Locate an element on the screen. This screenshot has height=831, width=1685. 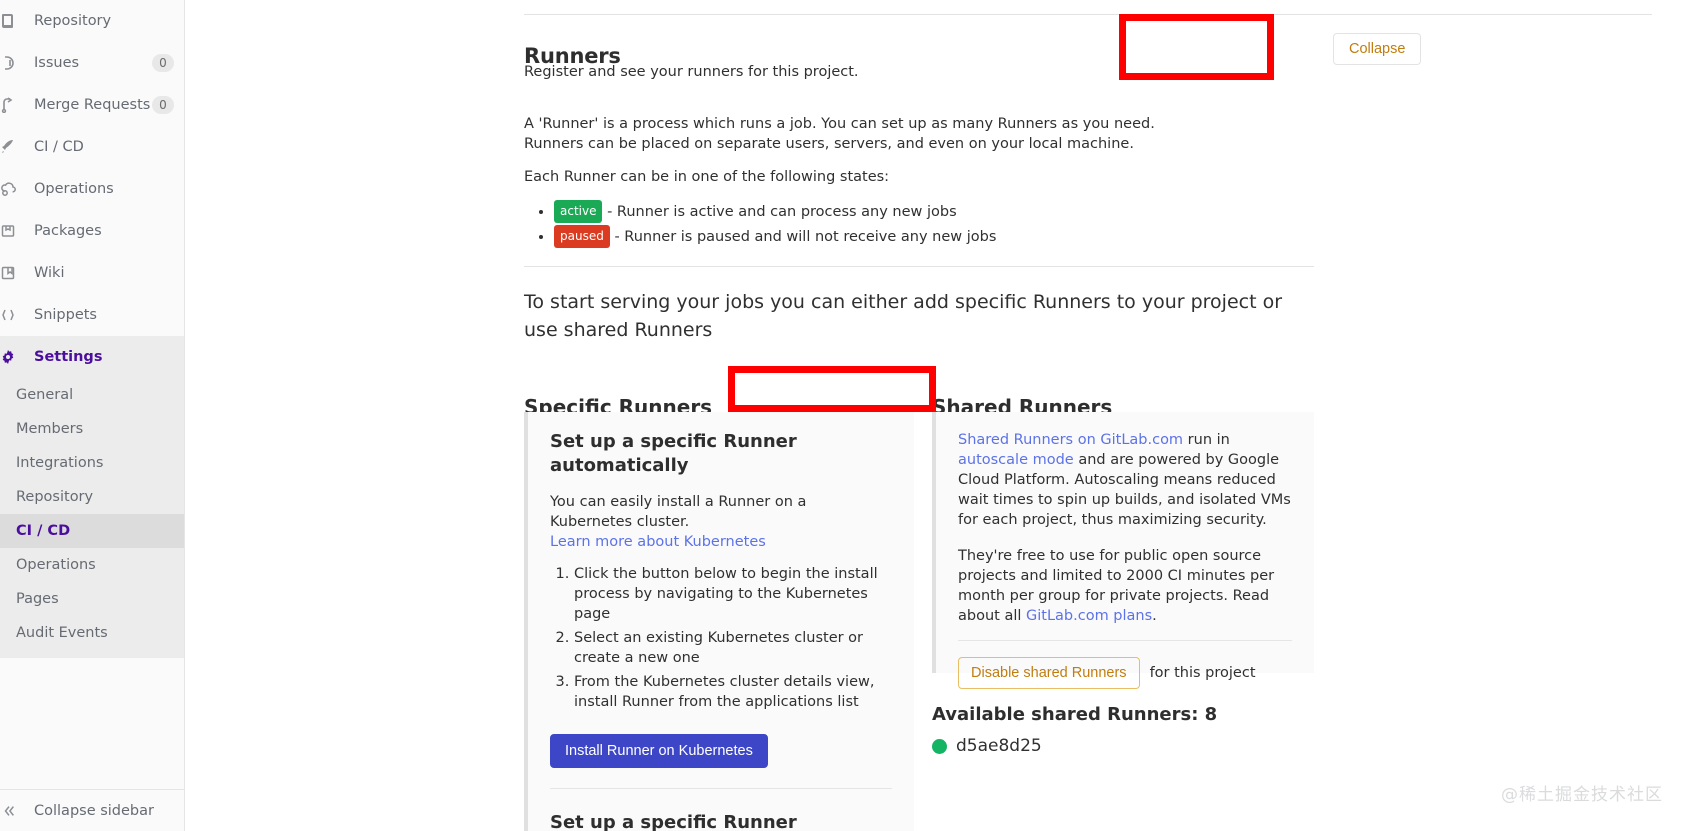
sidebar-item-label: Operations is located at coordinates (74, 189).